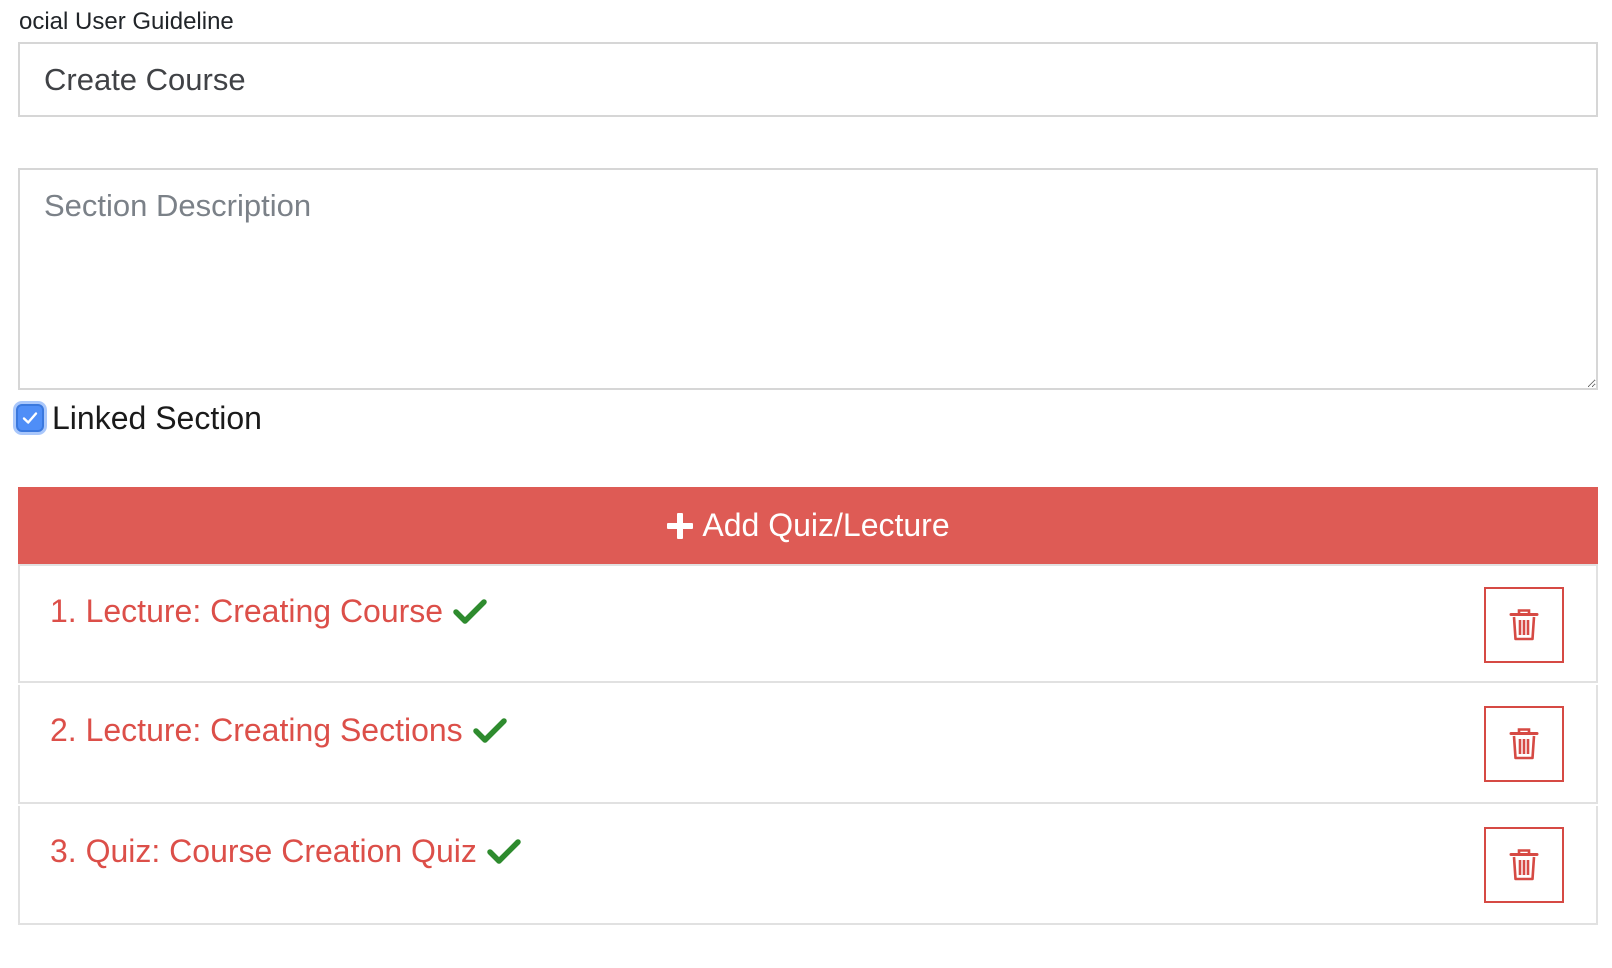 This screenshot has height=968, width=1612. Describe the element at coordinates (126, 21) in the screenshot. I see `breadcrumb: ocial User Guideline` at that location.